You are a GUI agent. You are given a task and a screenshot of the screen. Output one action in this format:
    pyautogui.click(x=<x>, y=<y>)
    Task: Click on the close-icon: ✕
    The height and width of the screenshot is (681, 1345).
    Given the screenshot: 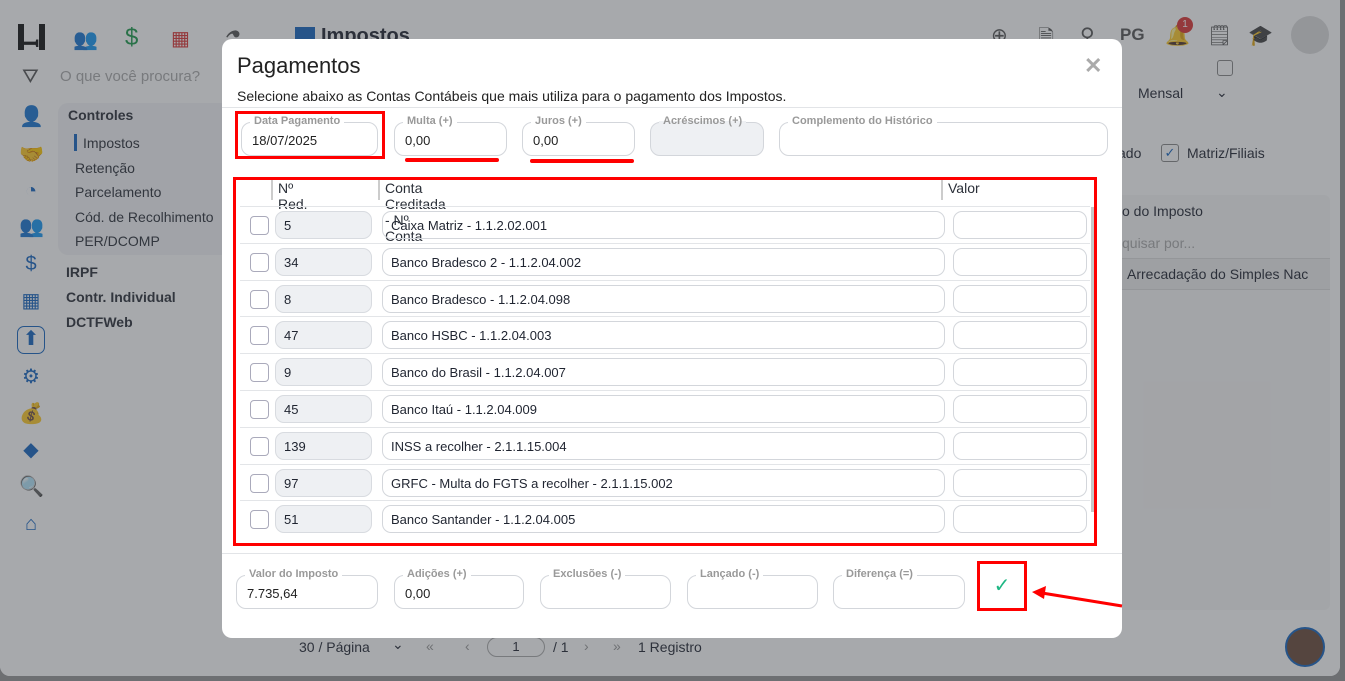 What is the action you would take?
    pyautogui.click(x=1093, y=66)
    